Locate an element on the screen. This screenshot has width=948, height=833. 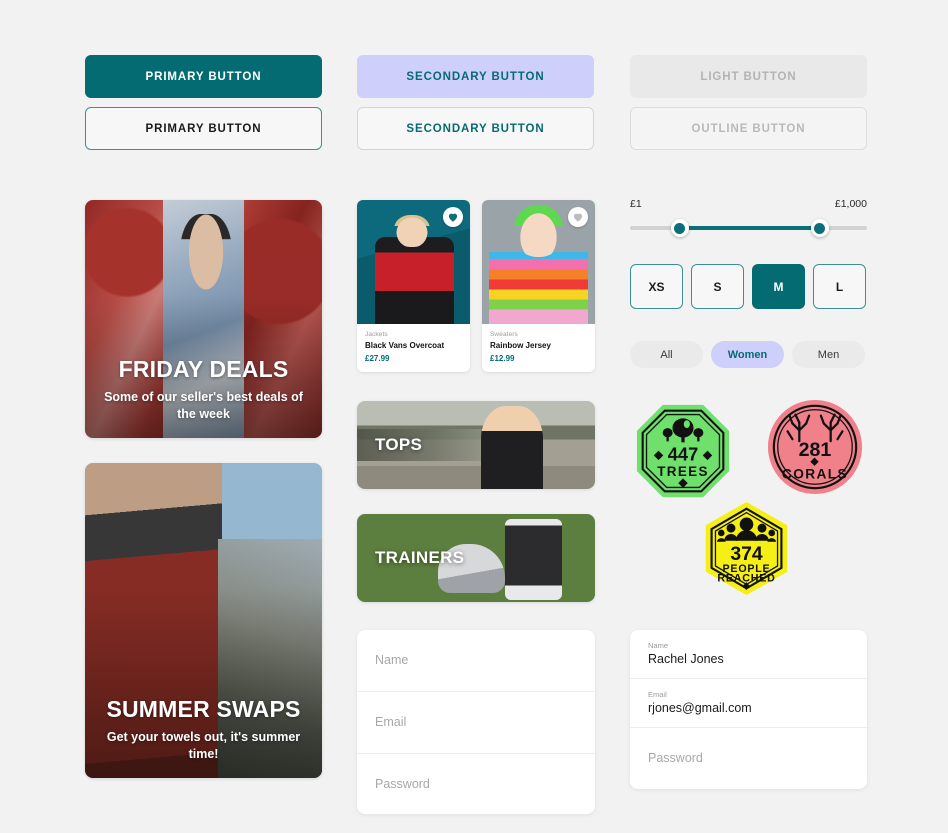
size-option-l: L is located at coordinates (839, 286).